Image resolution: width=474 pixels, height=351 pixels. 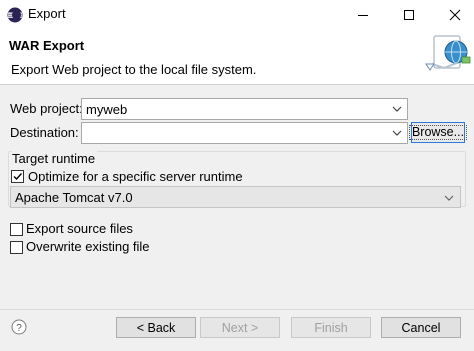 I want to click on runtime-value: Apache Tomcat v7.0, so click(x=74, y=197).